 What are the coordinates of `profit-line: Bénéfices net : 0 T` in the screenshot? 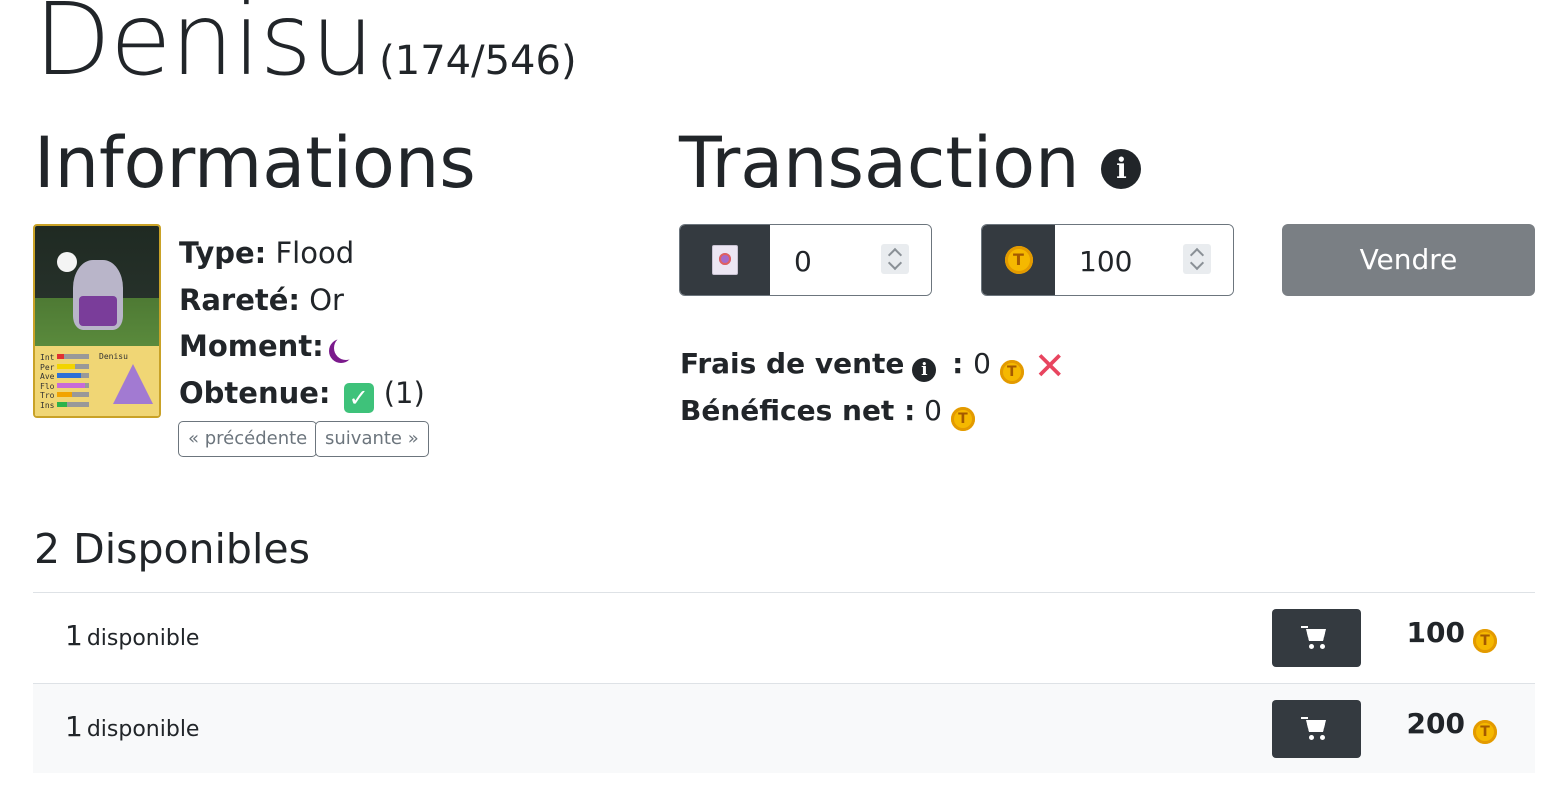 It's located at (873, 410).